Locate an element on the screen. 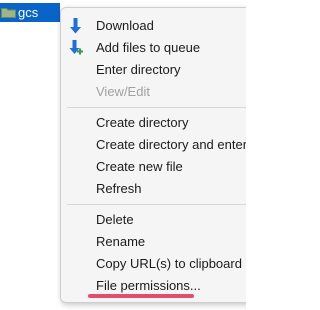  menu-item-create-directory-and-enter: Create directory and enter i is located at coordinates (153, 145).